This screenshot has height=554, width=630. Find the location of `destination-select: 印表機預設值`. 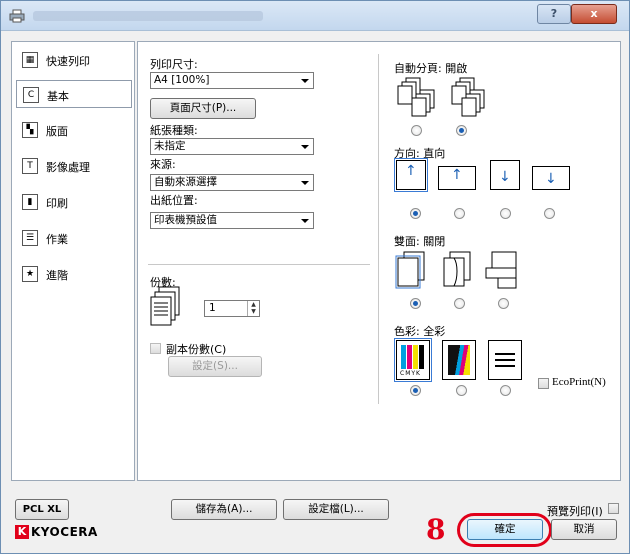

destination-select: 印表機預設值 is located at coordinates (232, 220).